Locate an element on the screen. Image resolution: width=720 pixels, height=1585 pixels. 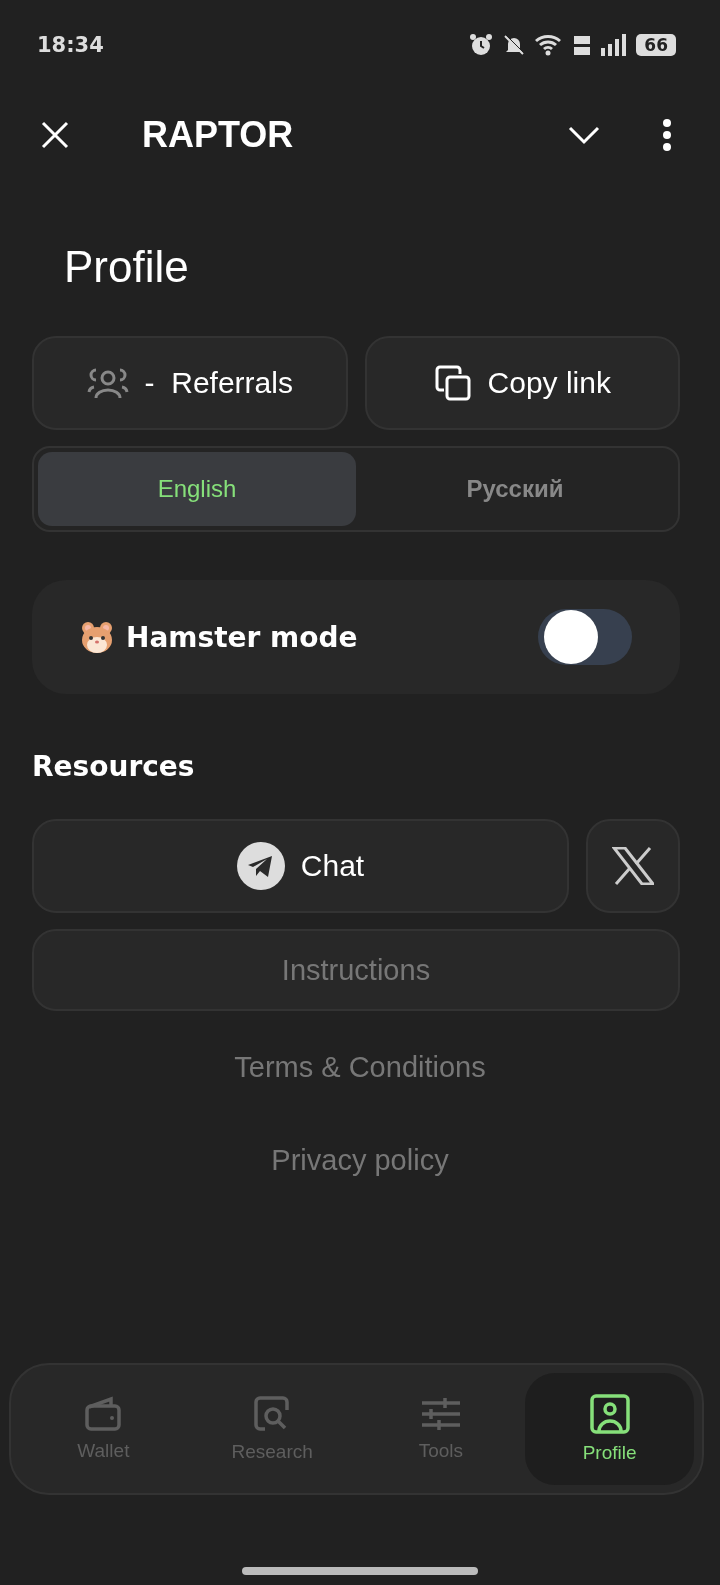
referrals-button: - Referrals is located at coordinates (190, 383).